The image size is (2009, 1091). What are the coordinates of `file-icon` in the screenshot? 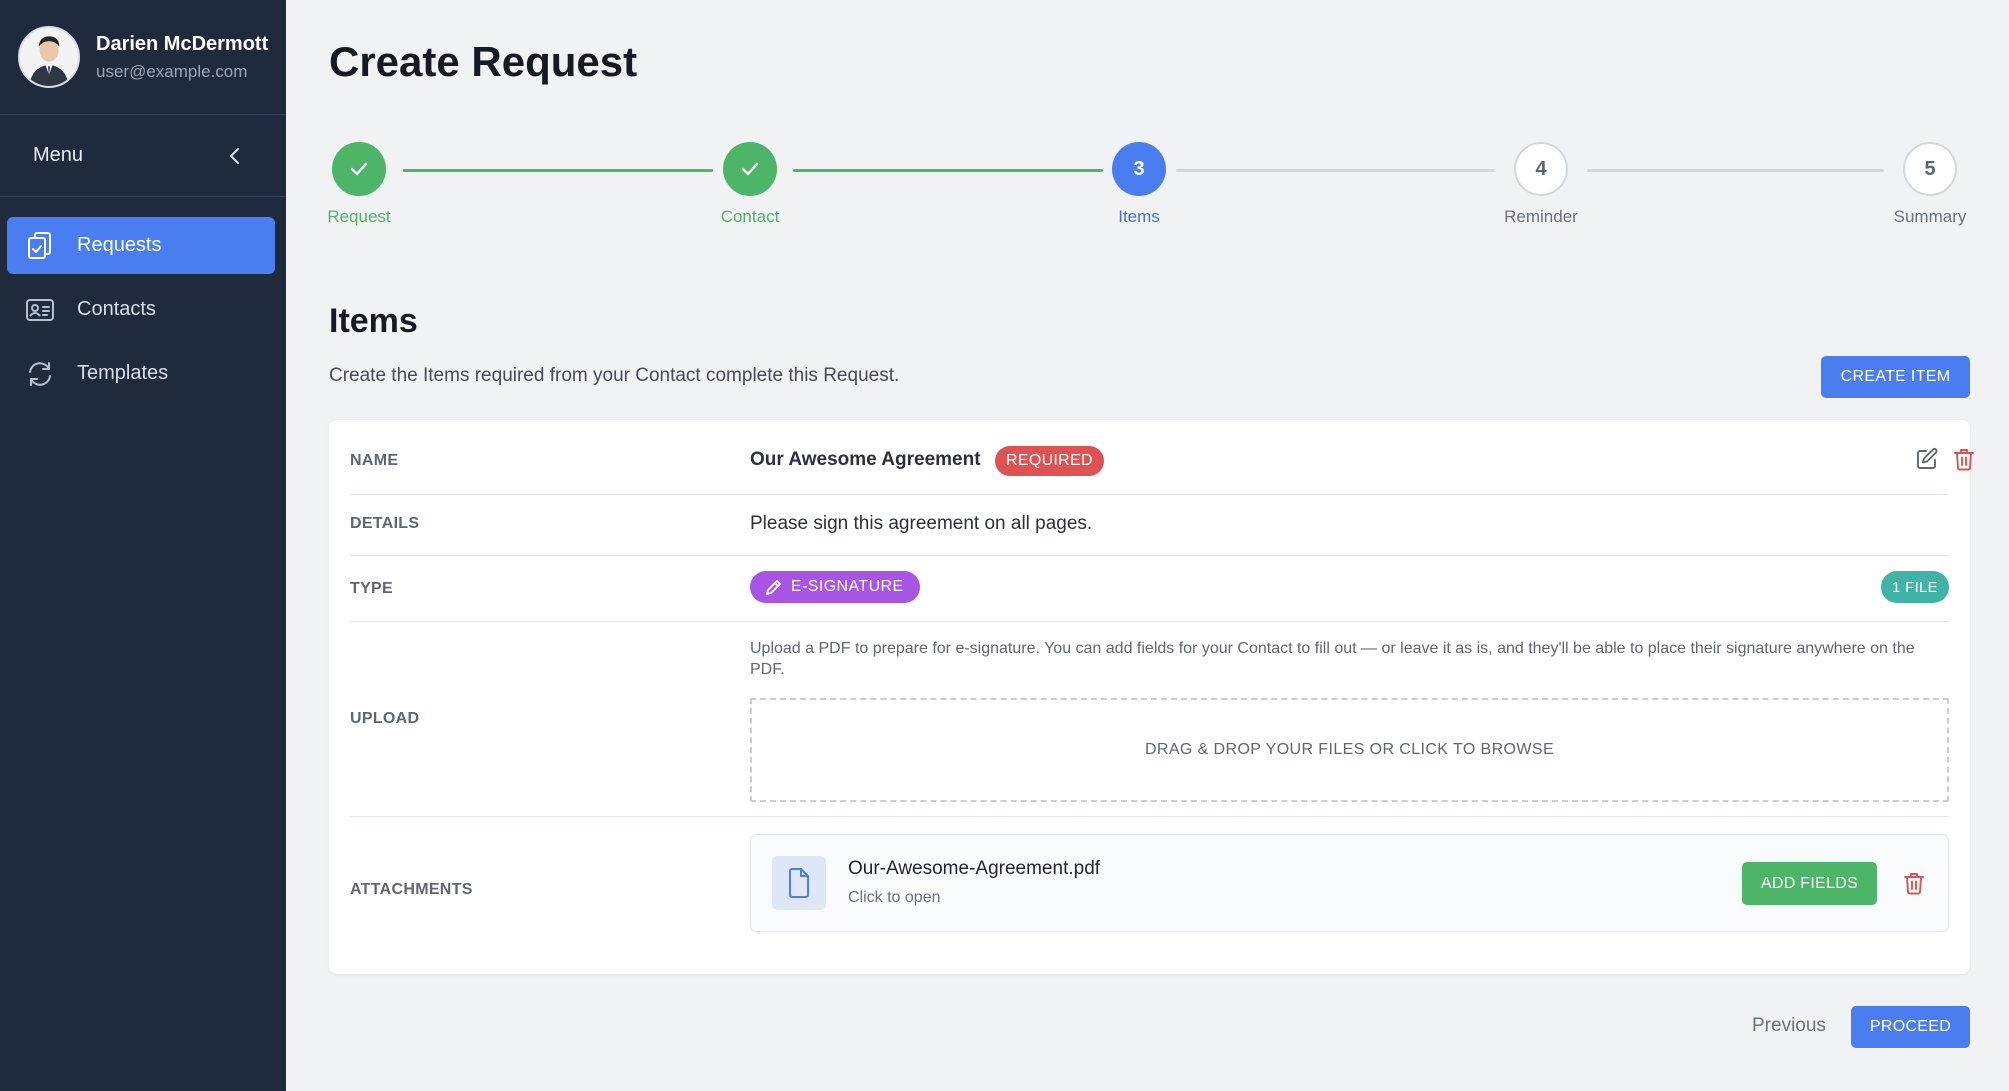 It's located at (799, 883).